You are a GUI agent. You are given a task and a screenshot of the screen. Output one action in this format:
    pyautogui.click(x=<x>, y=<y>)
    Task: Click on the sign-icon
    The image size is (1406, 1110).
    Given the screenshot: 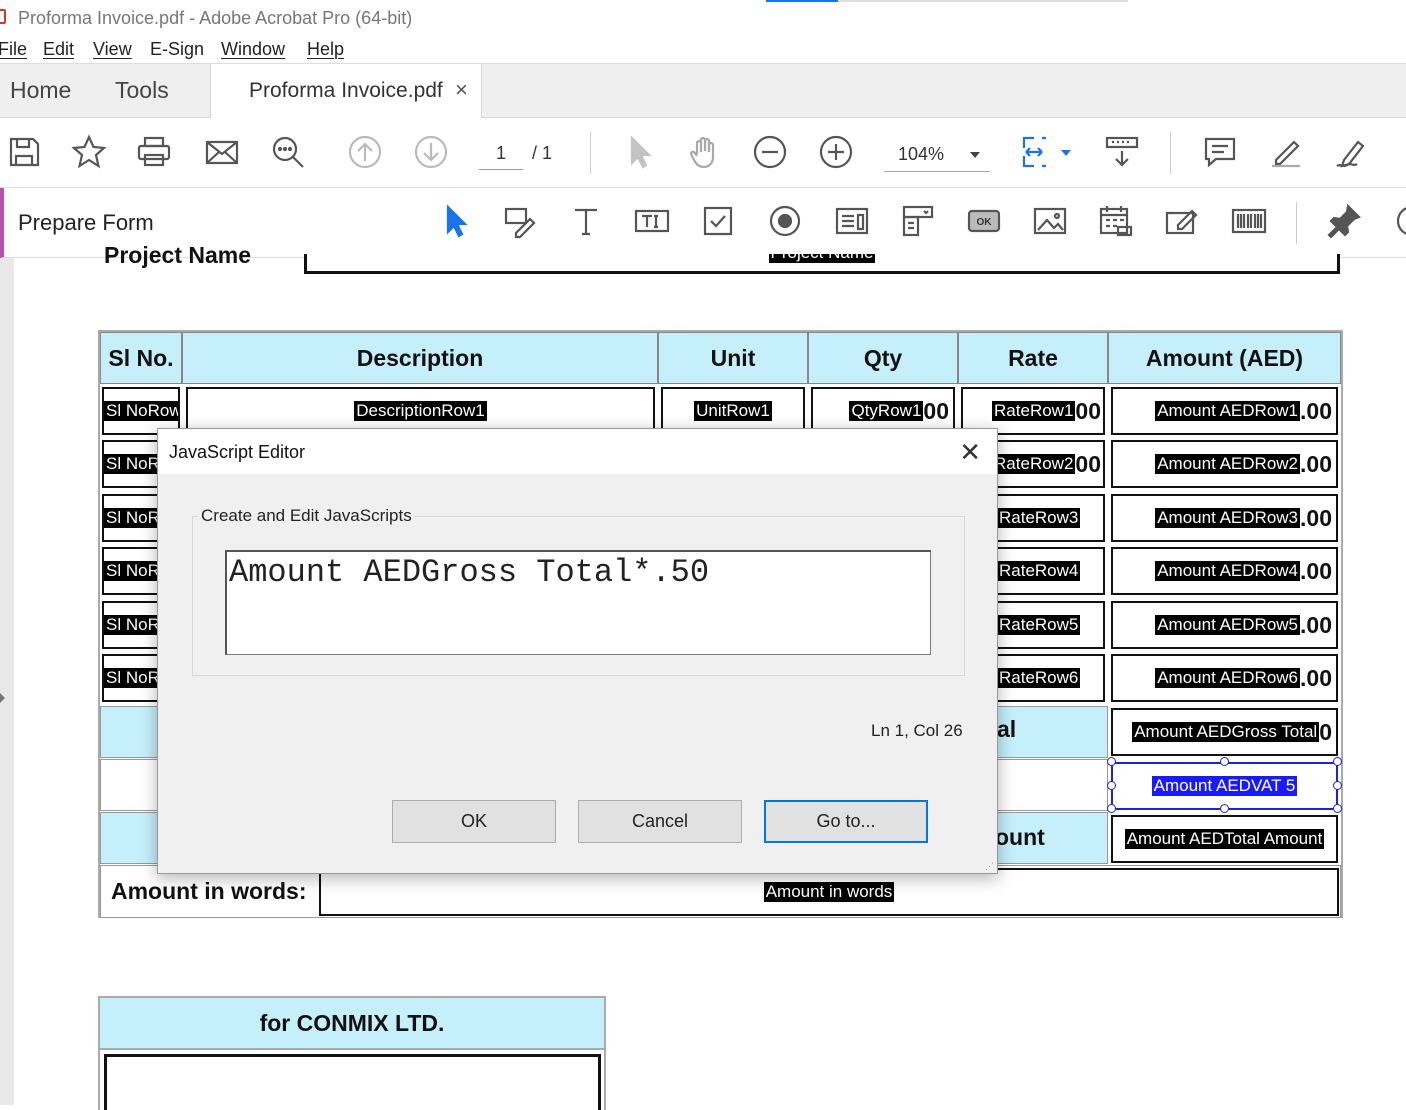 What is the action you would take?
    pyautogui.click(x=1352, y=152)
    